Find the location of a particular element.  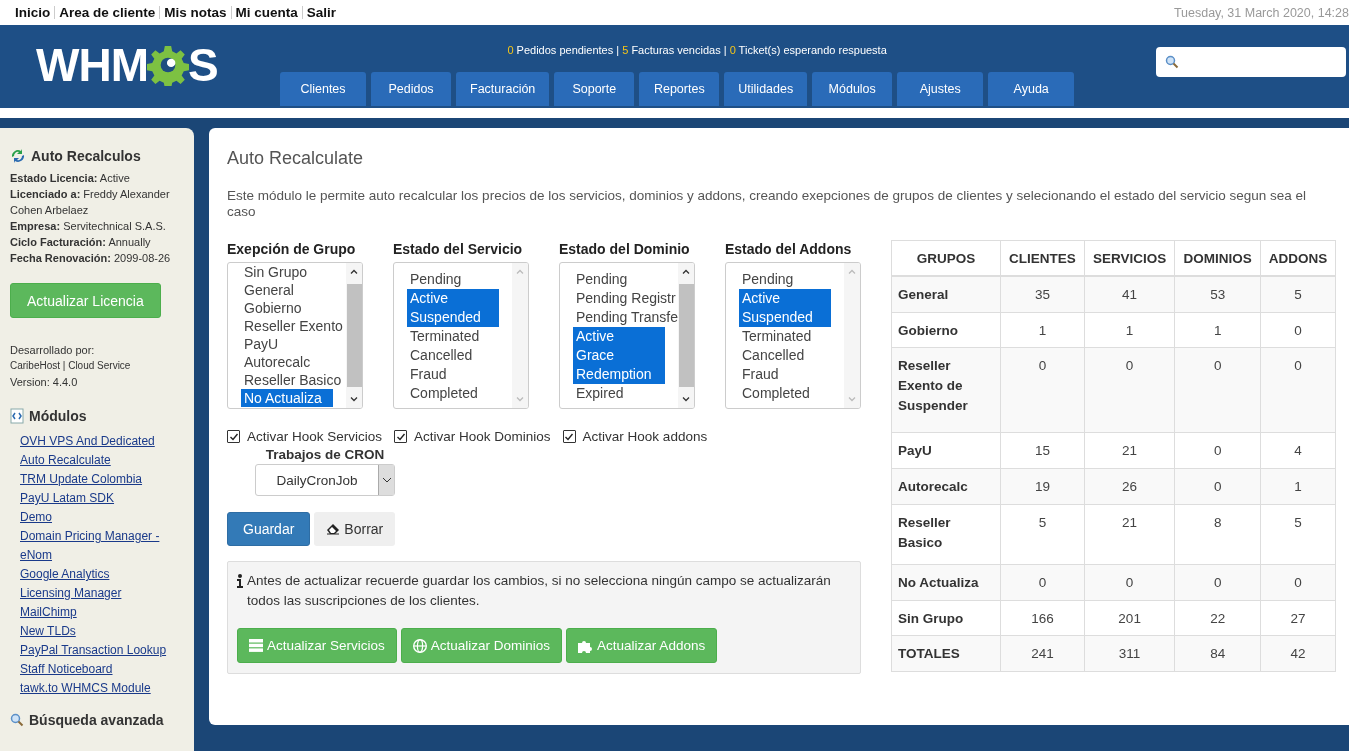

table-cell: 166 is located at coordinates (1042, 618).